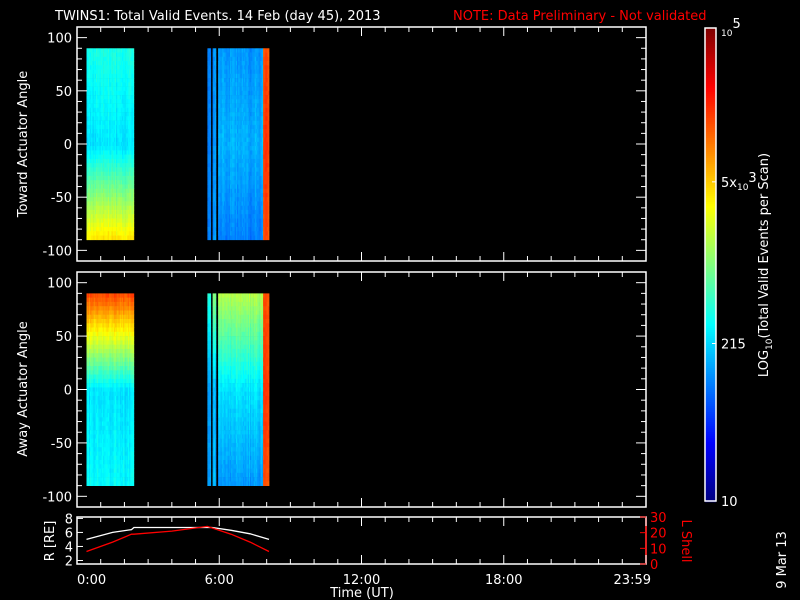 This screenshot has height=600, width=800. I want to click on y-tick-label: -50, so click(61, 198).